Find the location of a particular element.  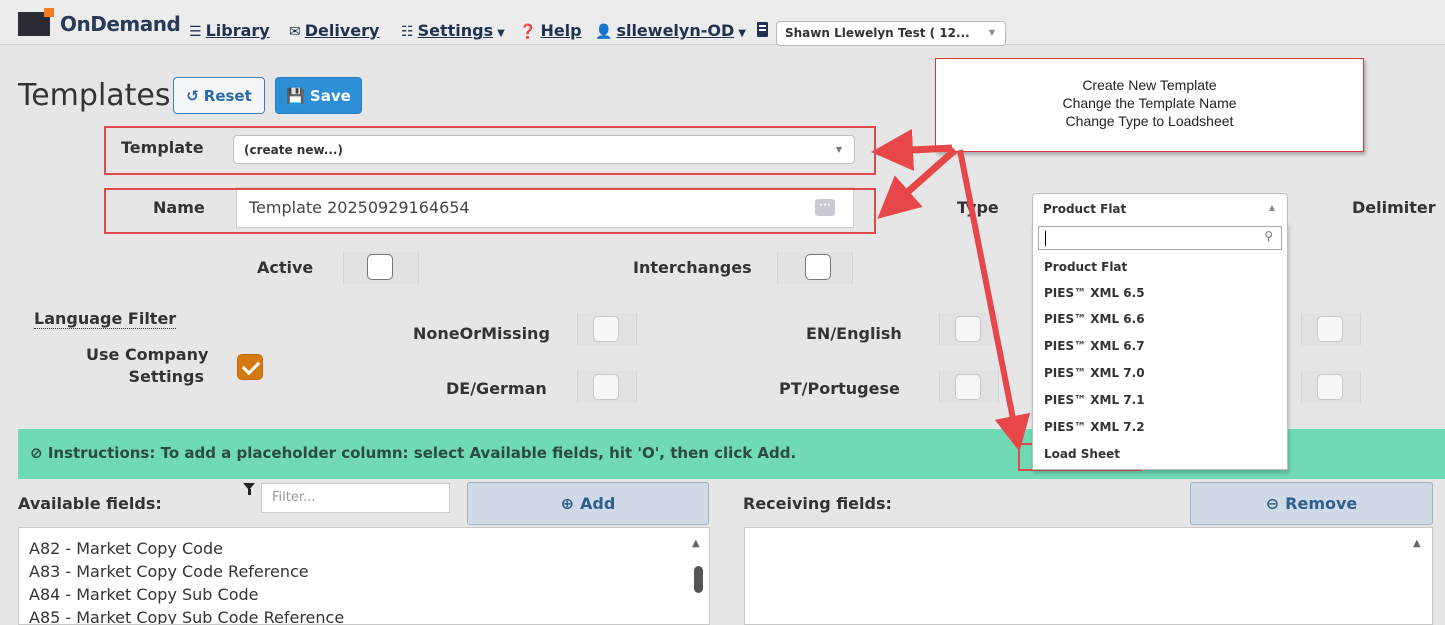

active-checkbox-cell is located at coordinates (381, 268).